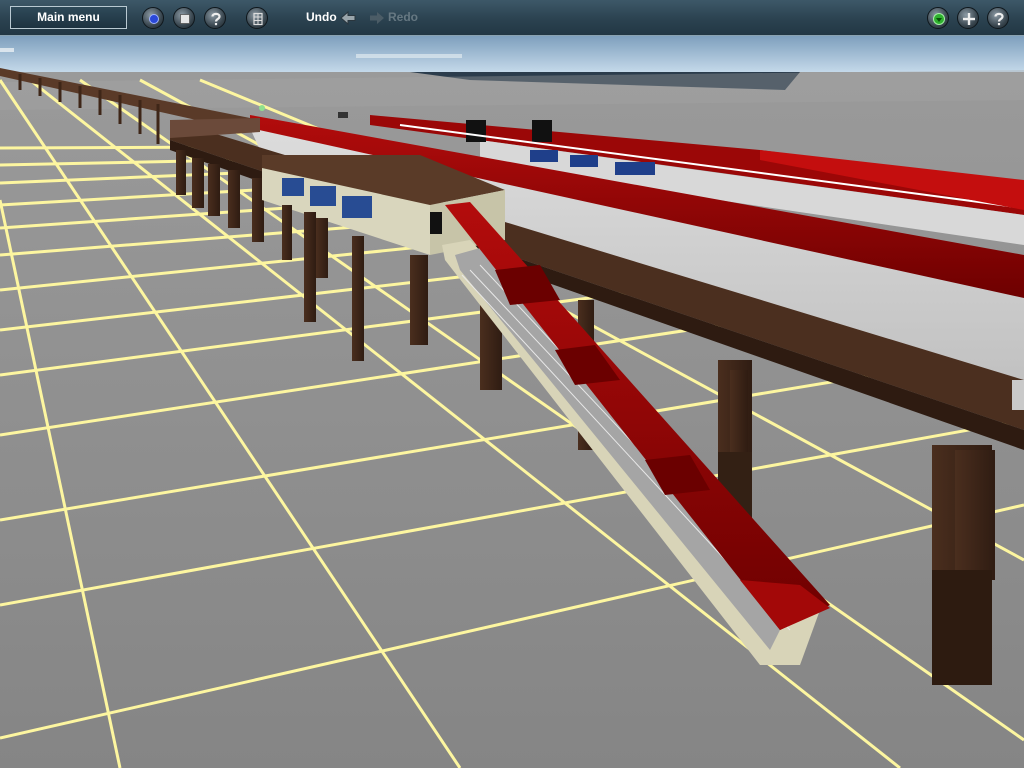 The width and height of the screenshot is (1024, 768). Describe the element at coordinates (153, 18) in the screenshot. I see `blue-dot-icon` at that location.